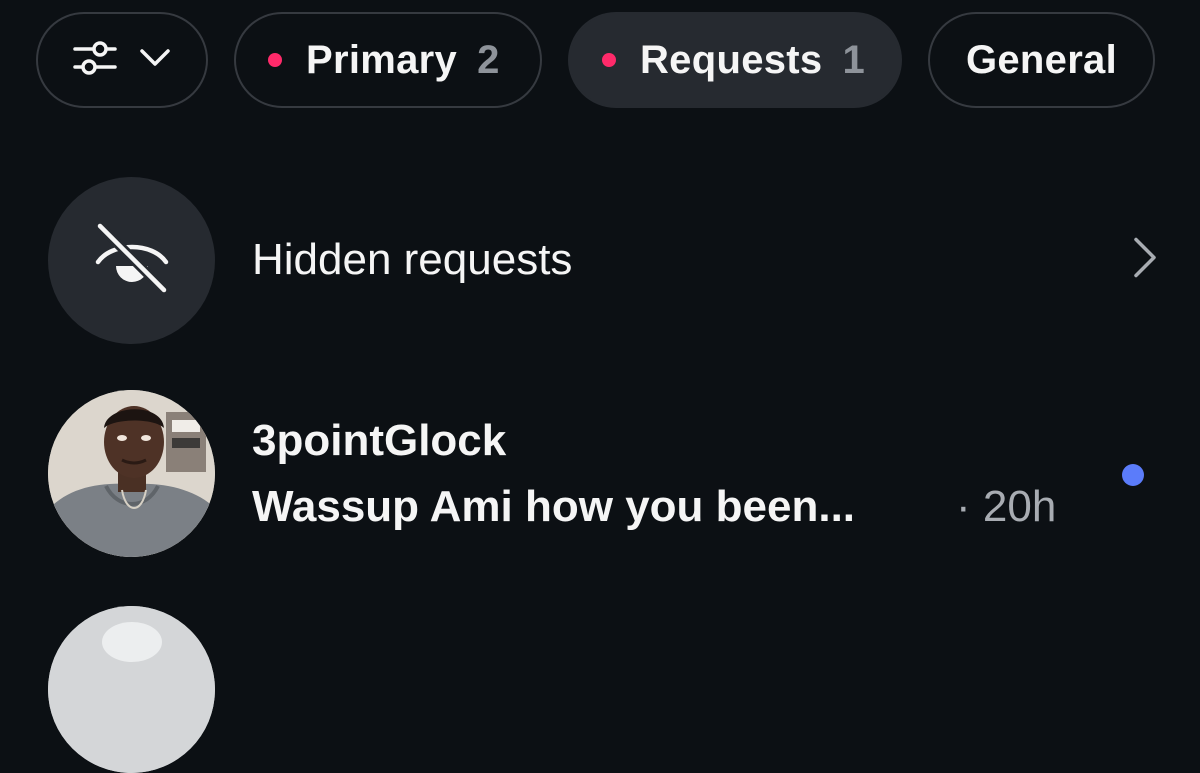  Describe the element at coordinates (379, 440) in the screenshot. I see `sender-name: 3pointGlock` at that location.